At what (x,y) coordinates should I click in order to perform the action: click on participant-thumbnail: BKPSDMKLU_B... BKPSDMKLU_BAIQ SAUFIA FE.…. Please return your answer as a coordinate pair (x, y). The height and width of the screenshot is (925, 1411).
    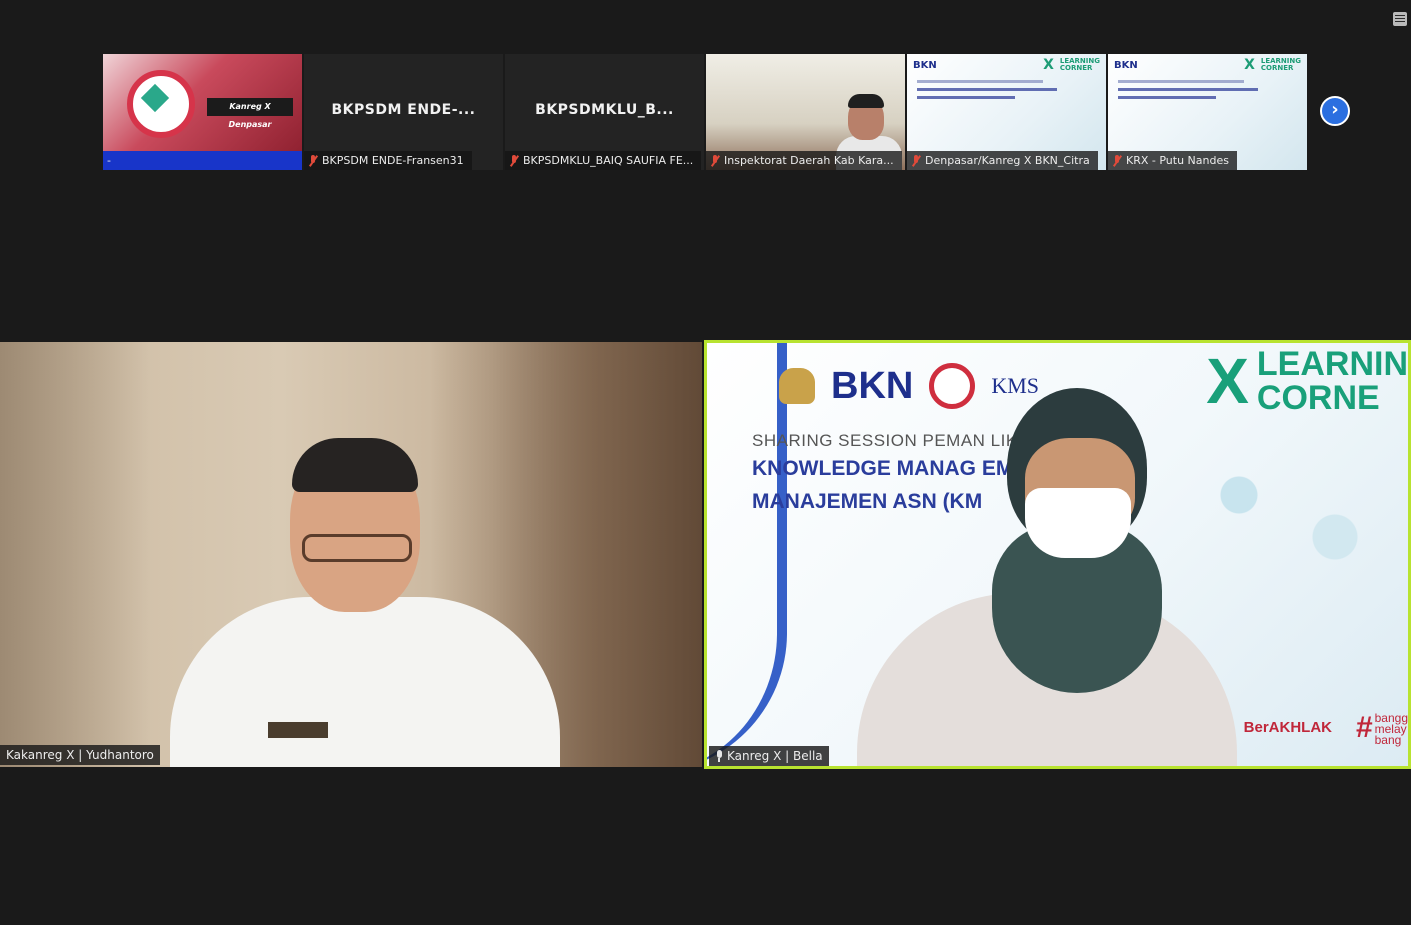
    Looking at the image, I should click on (604, 112).